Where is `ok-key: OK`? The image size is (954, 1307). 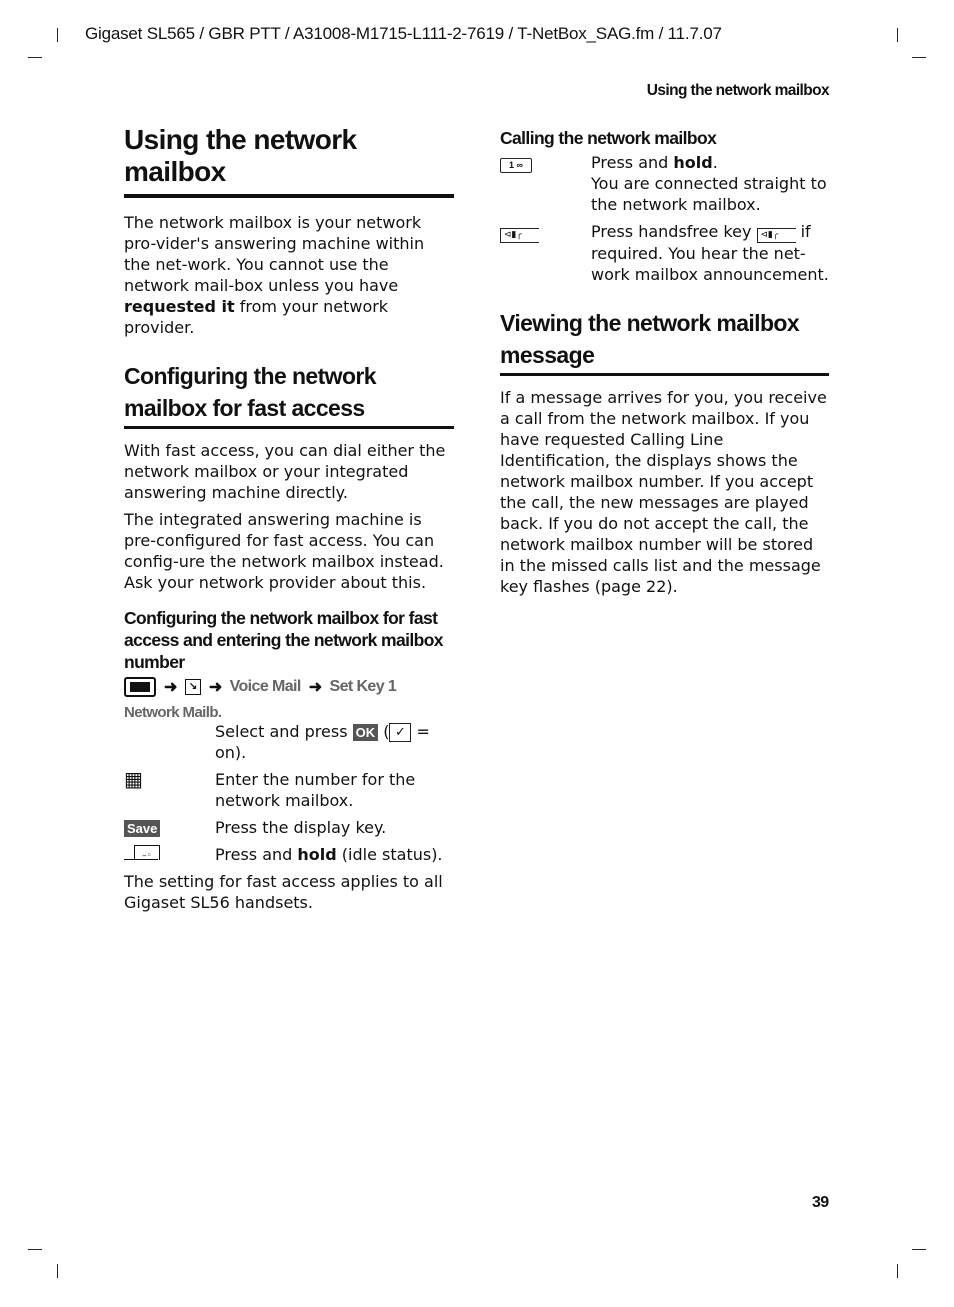
ok-key: OK is located at coordinates (365, 732).